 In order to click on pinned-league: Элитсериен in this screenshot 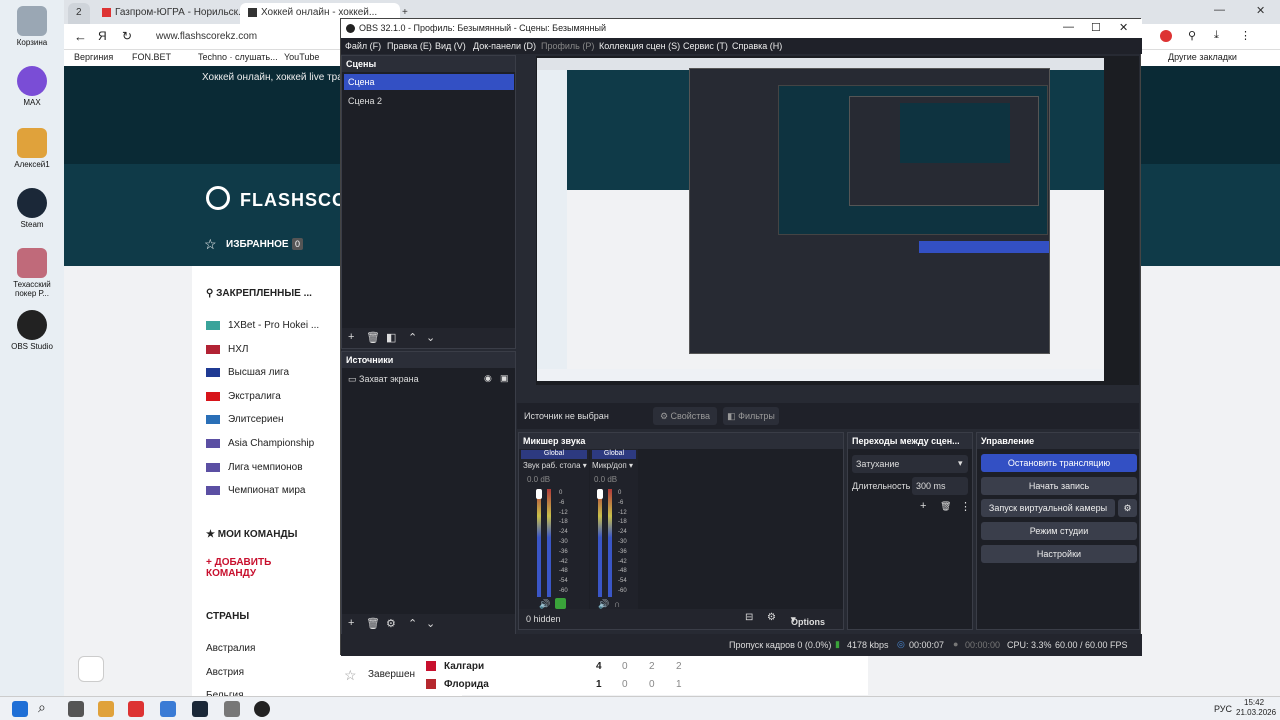, I will do `click(245, 419)`.